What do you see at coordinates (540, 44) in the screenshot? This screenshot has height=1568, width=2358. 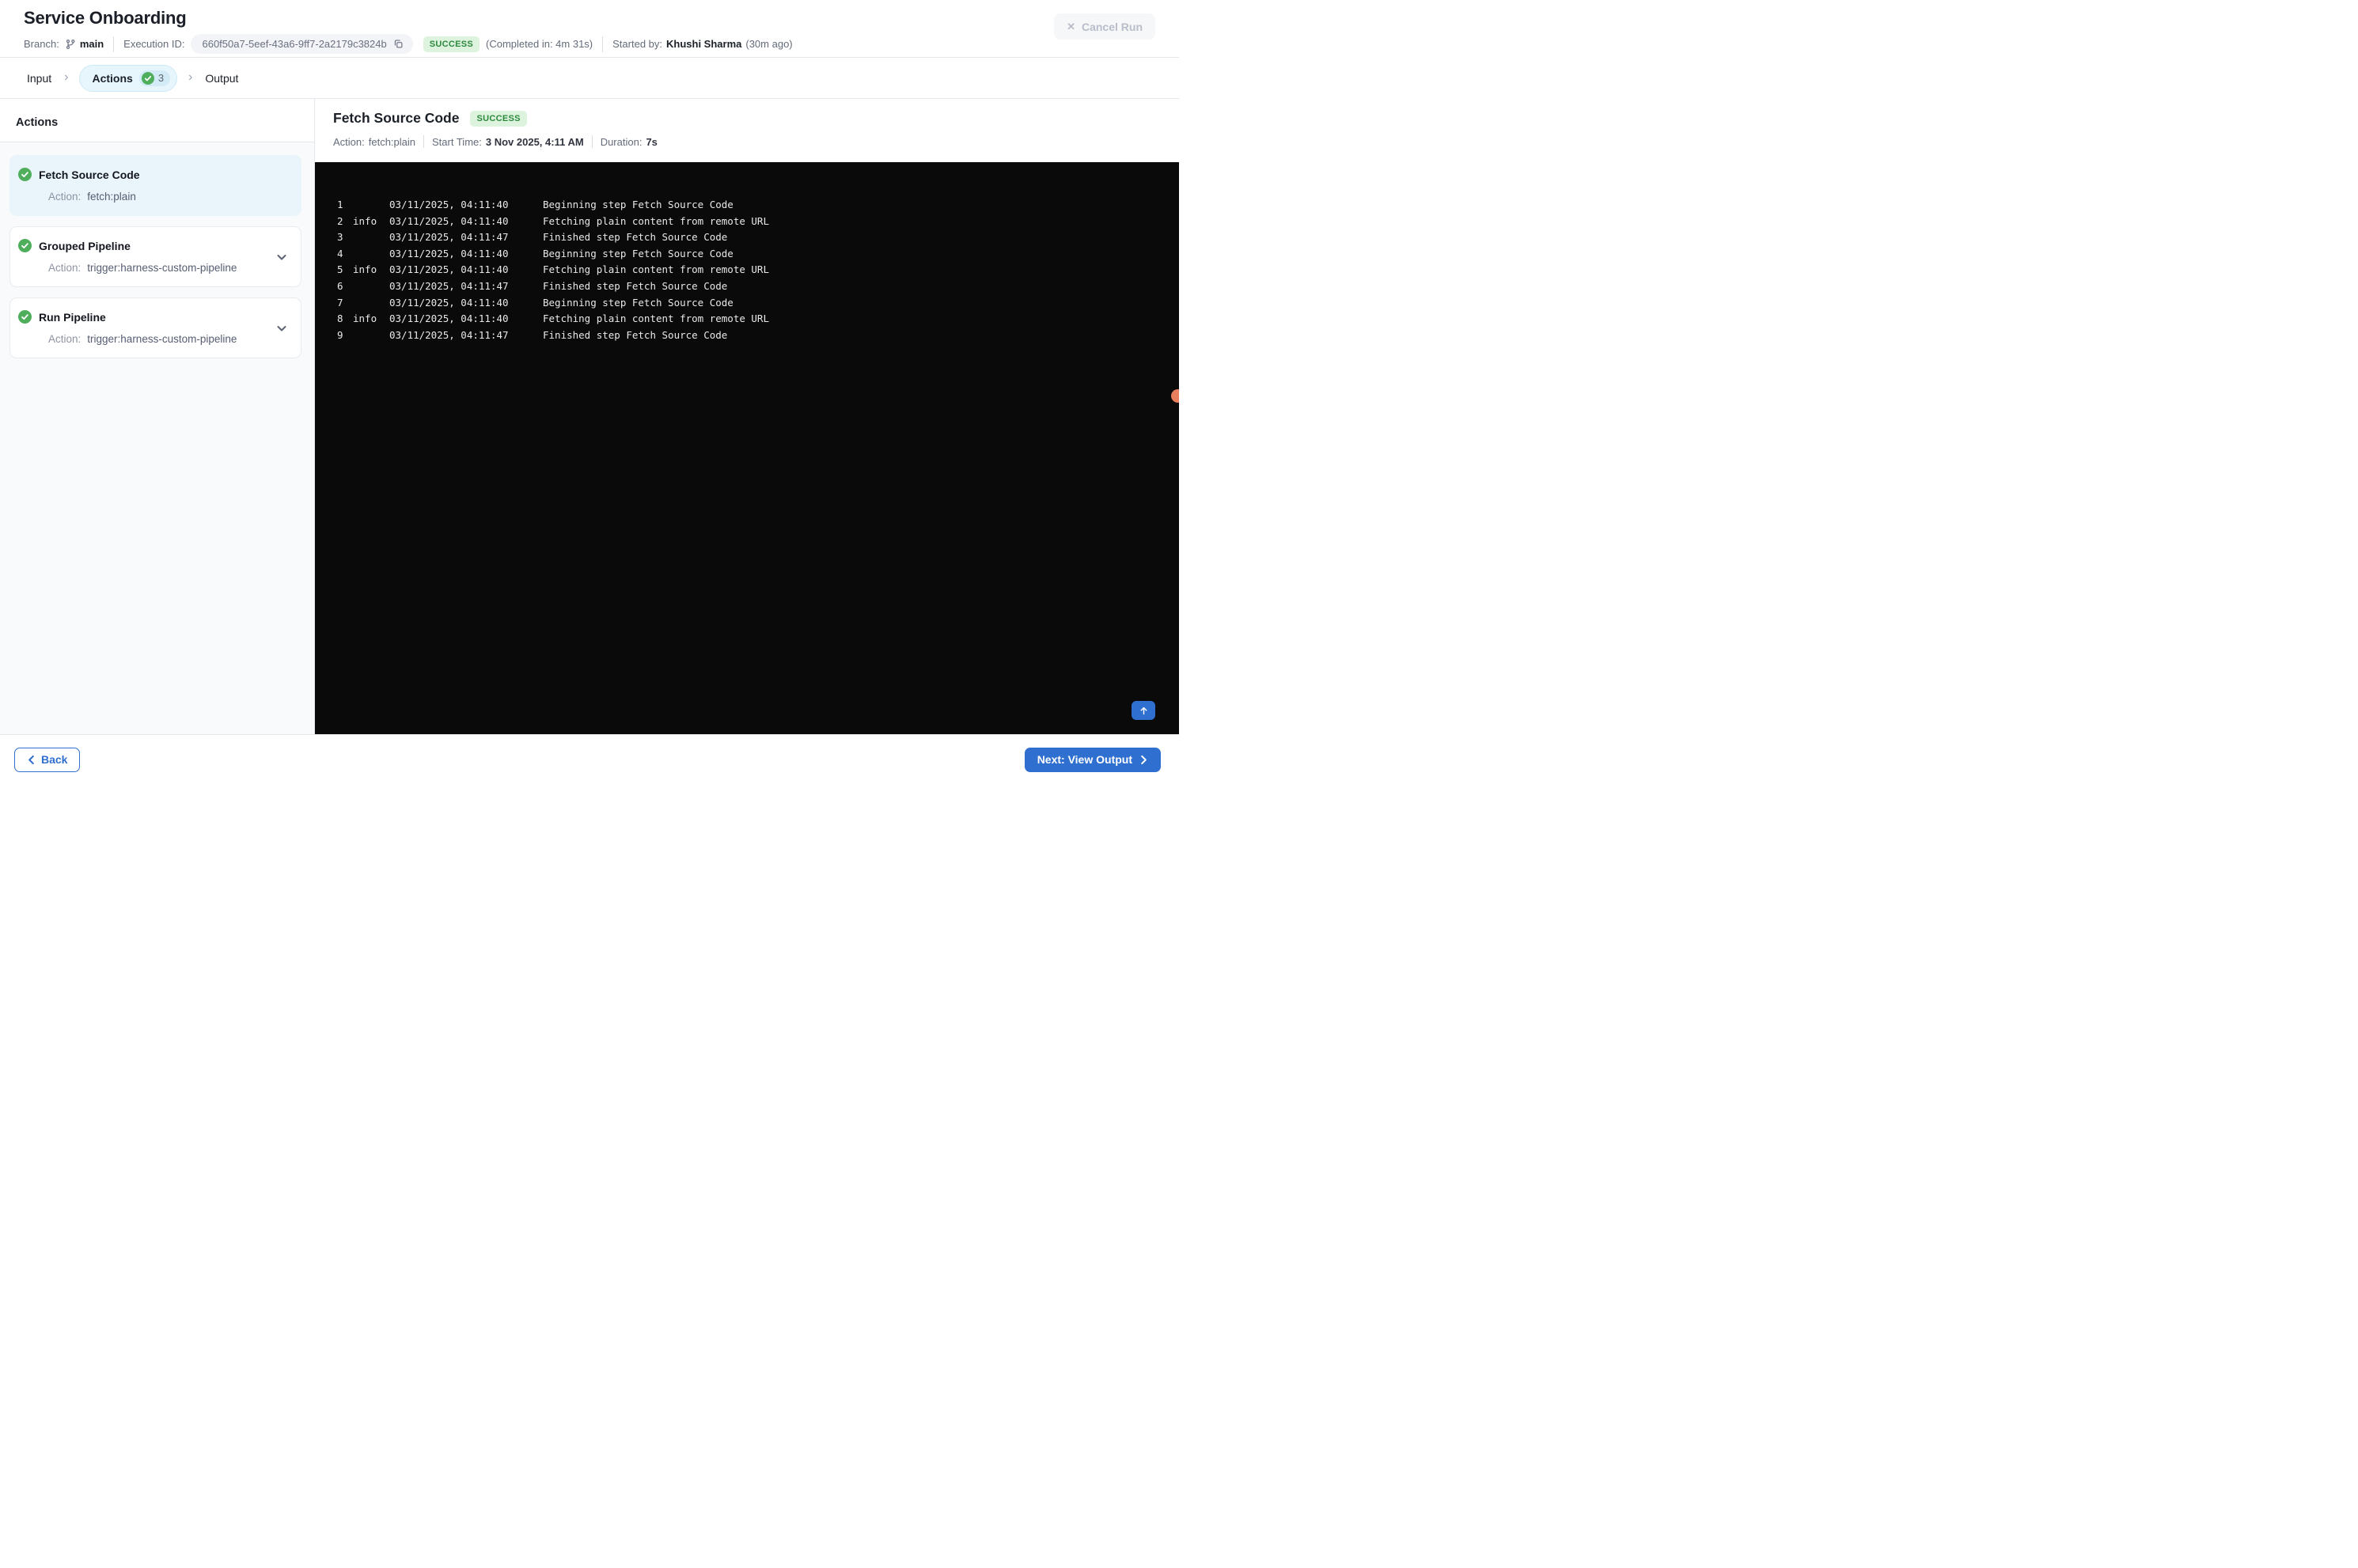 I see `completed-in-text: (Completed in: 4m 31s)` at bounding box center [540, 44].